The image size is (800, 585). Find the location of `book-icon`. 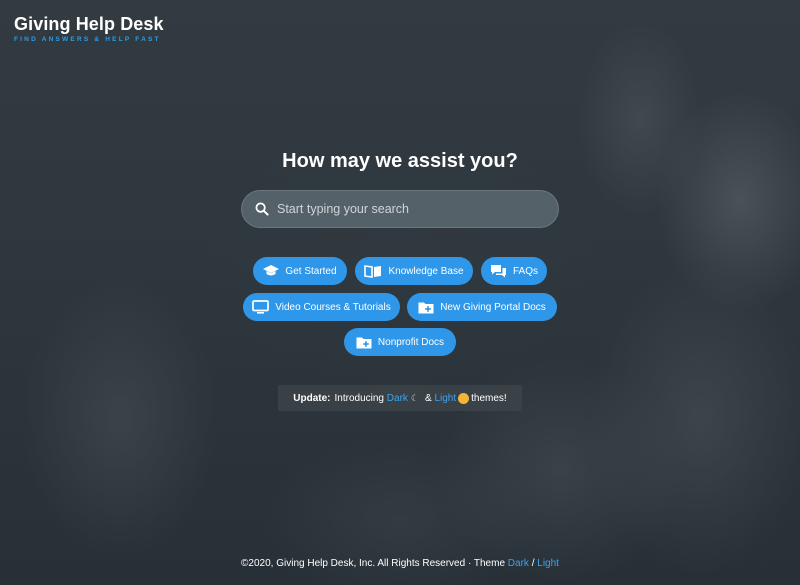

book-icon is located at coordinates (373, 271).